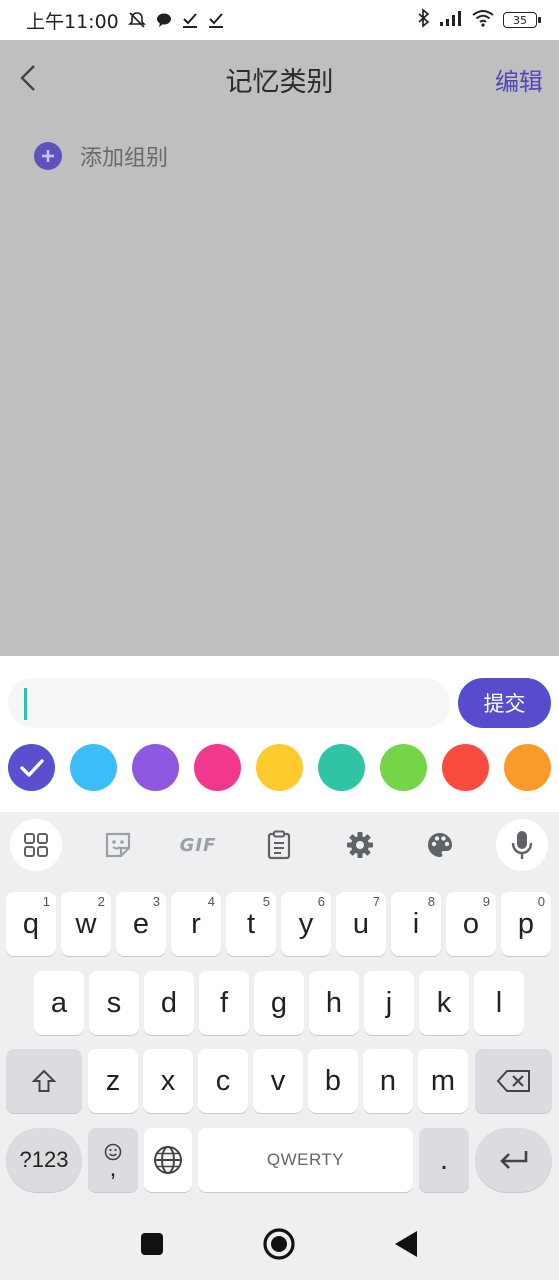 Image resolution: width=559 pixels, height=1280 pixels. Describe the element at coordinates (251, 924) in the screenshot. I see `key-t: t5` at that location.